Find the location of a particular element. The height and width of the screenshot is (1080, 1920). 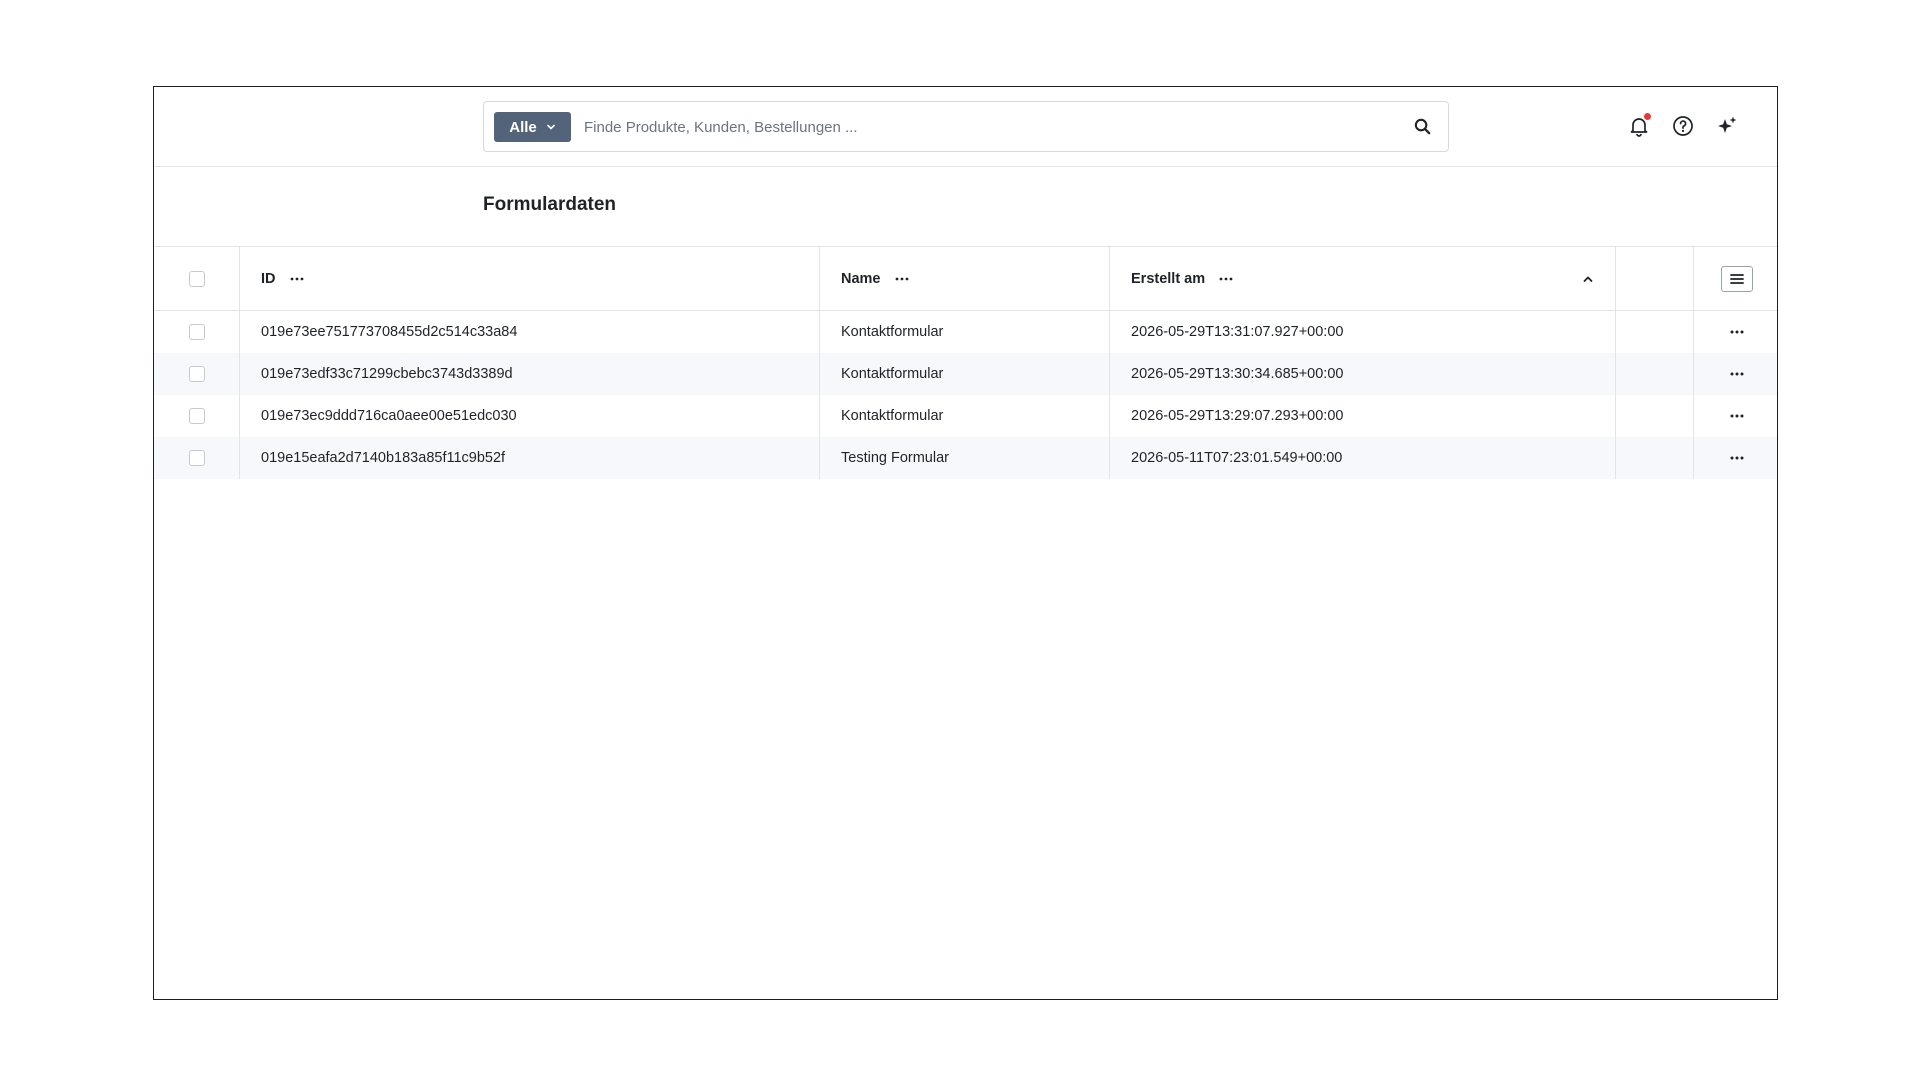

select-all-checkbox is located at coordinates (196, 278).